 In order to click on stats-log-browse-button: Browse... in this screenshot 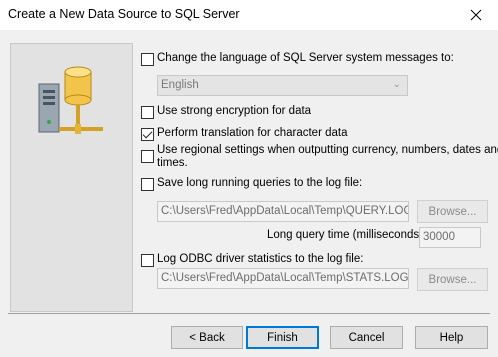, I will do `click(452, 279)`.